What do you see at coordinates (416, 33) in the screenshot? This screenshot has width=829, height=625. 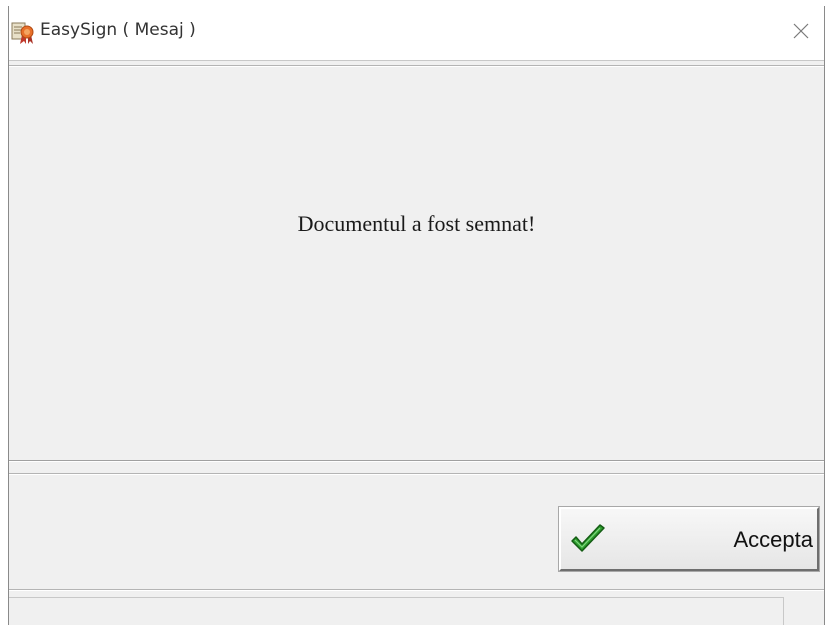 I see `title-bar: EasySign ( Mesaj )` at bounding box center [416, 33].